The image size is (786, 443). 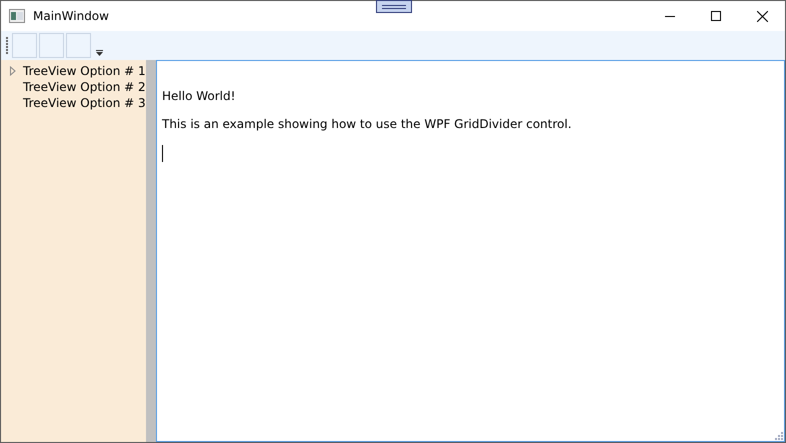 I want to click on paragraph-text: This is an example showing how to use the WPF GridDivider control., so click(x=367, y=124).